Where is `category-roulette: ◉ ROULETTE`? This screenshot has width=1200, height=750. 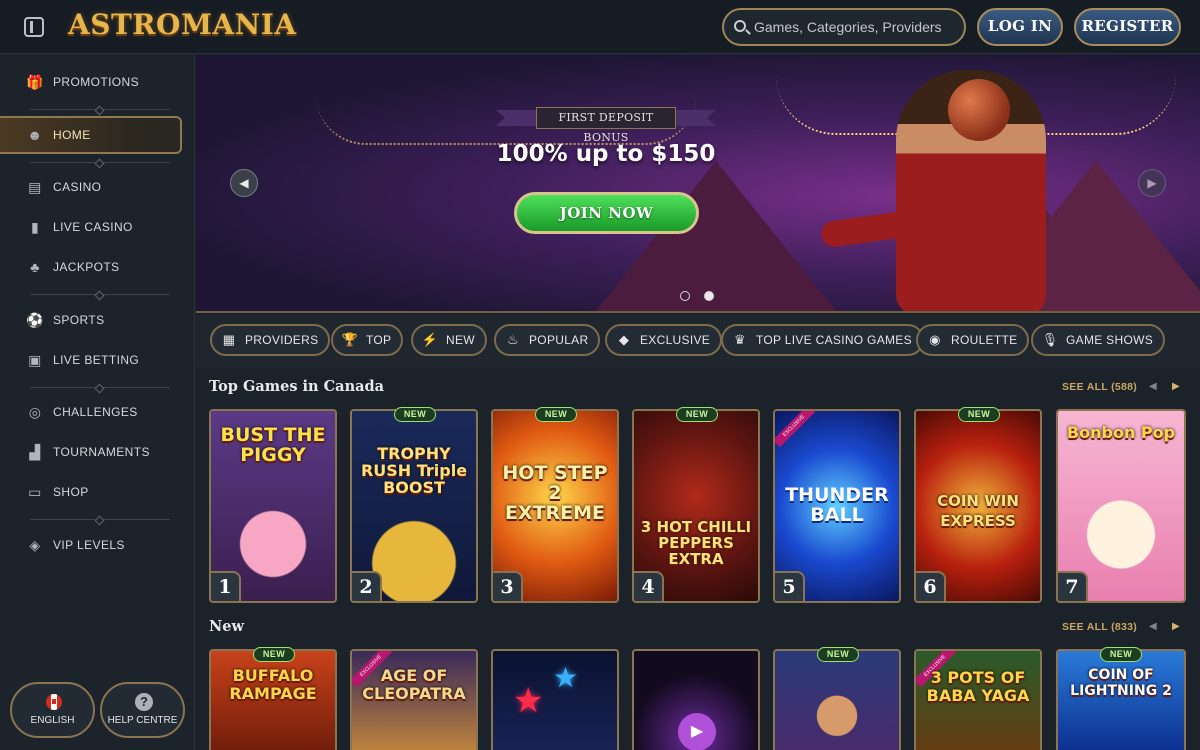 category-roulette: ◉ ROULETTE is located at coordinates (973, 340).